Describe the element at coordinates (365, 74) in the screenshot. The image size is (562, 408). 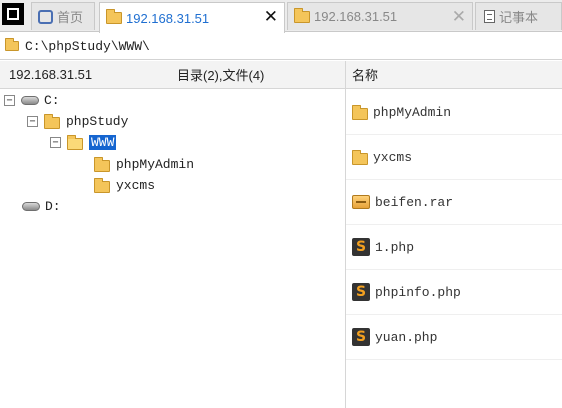
I see `name-column-header: 名称` at that location.